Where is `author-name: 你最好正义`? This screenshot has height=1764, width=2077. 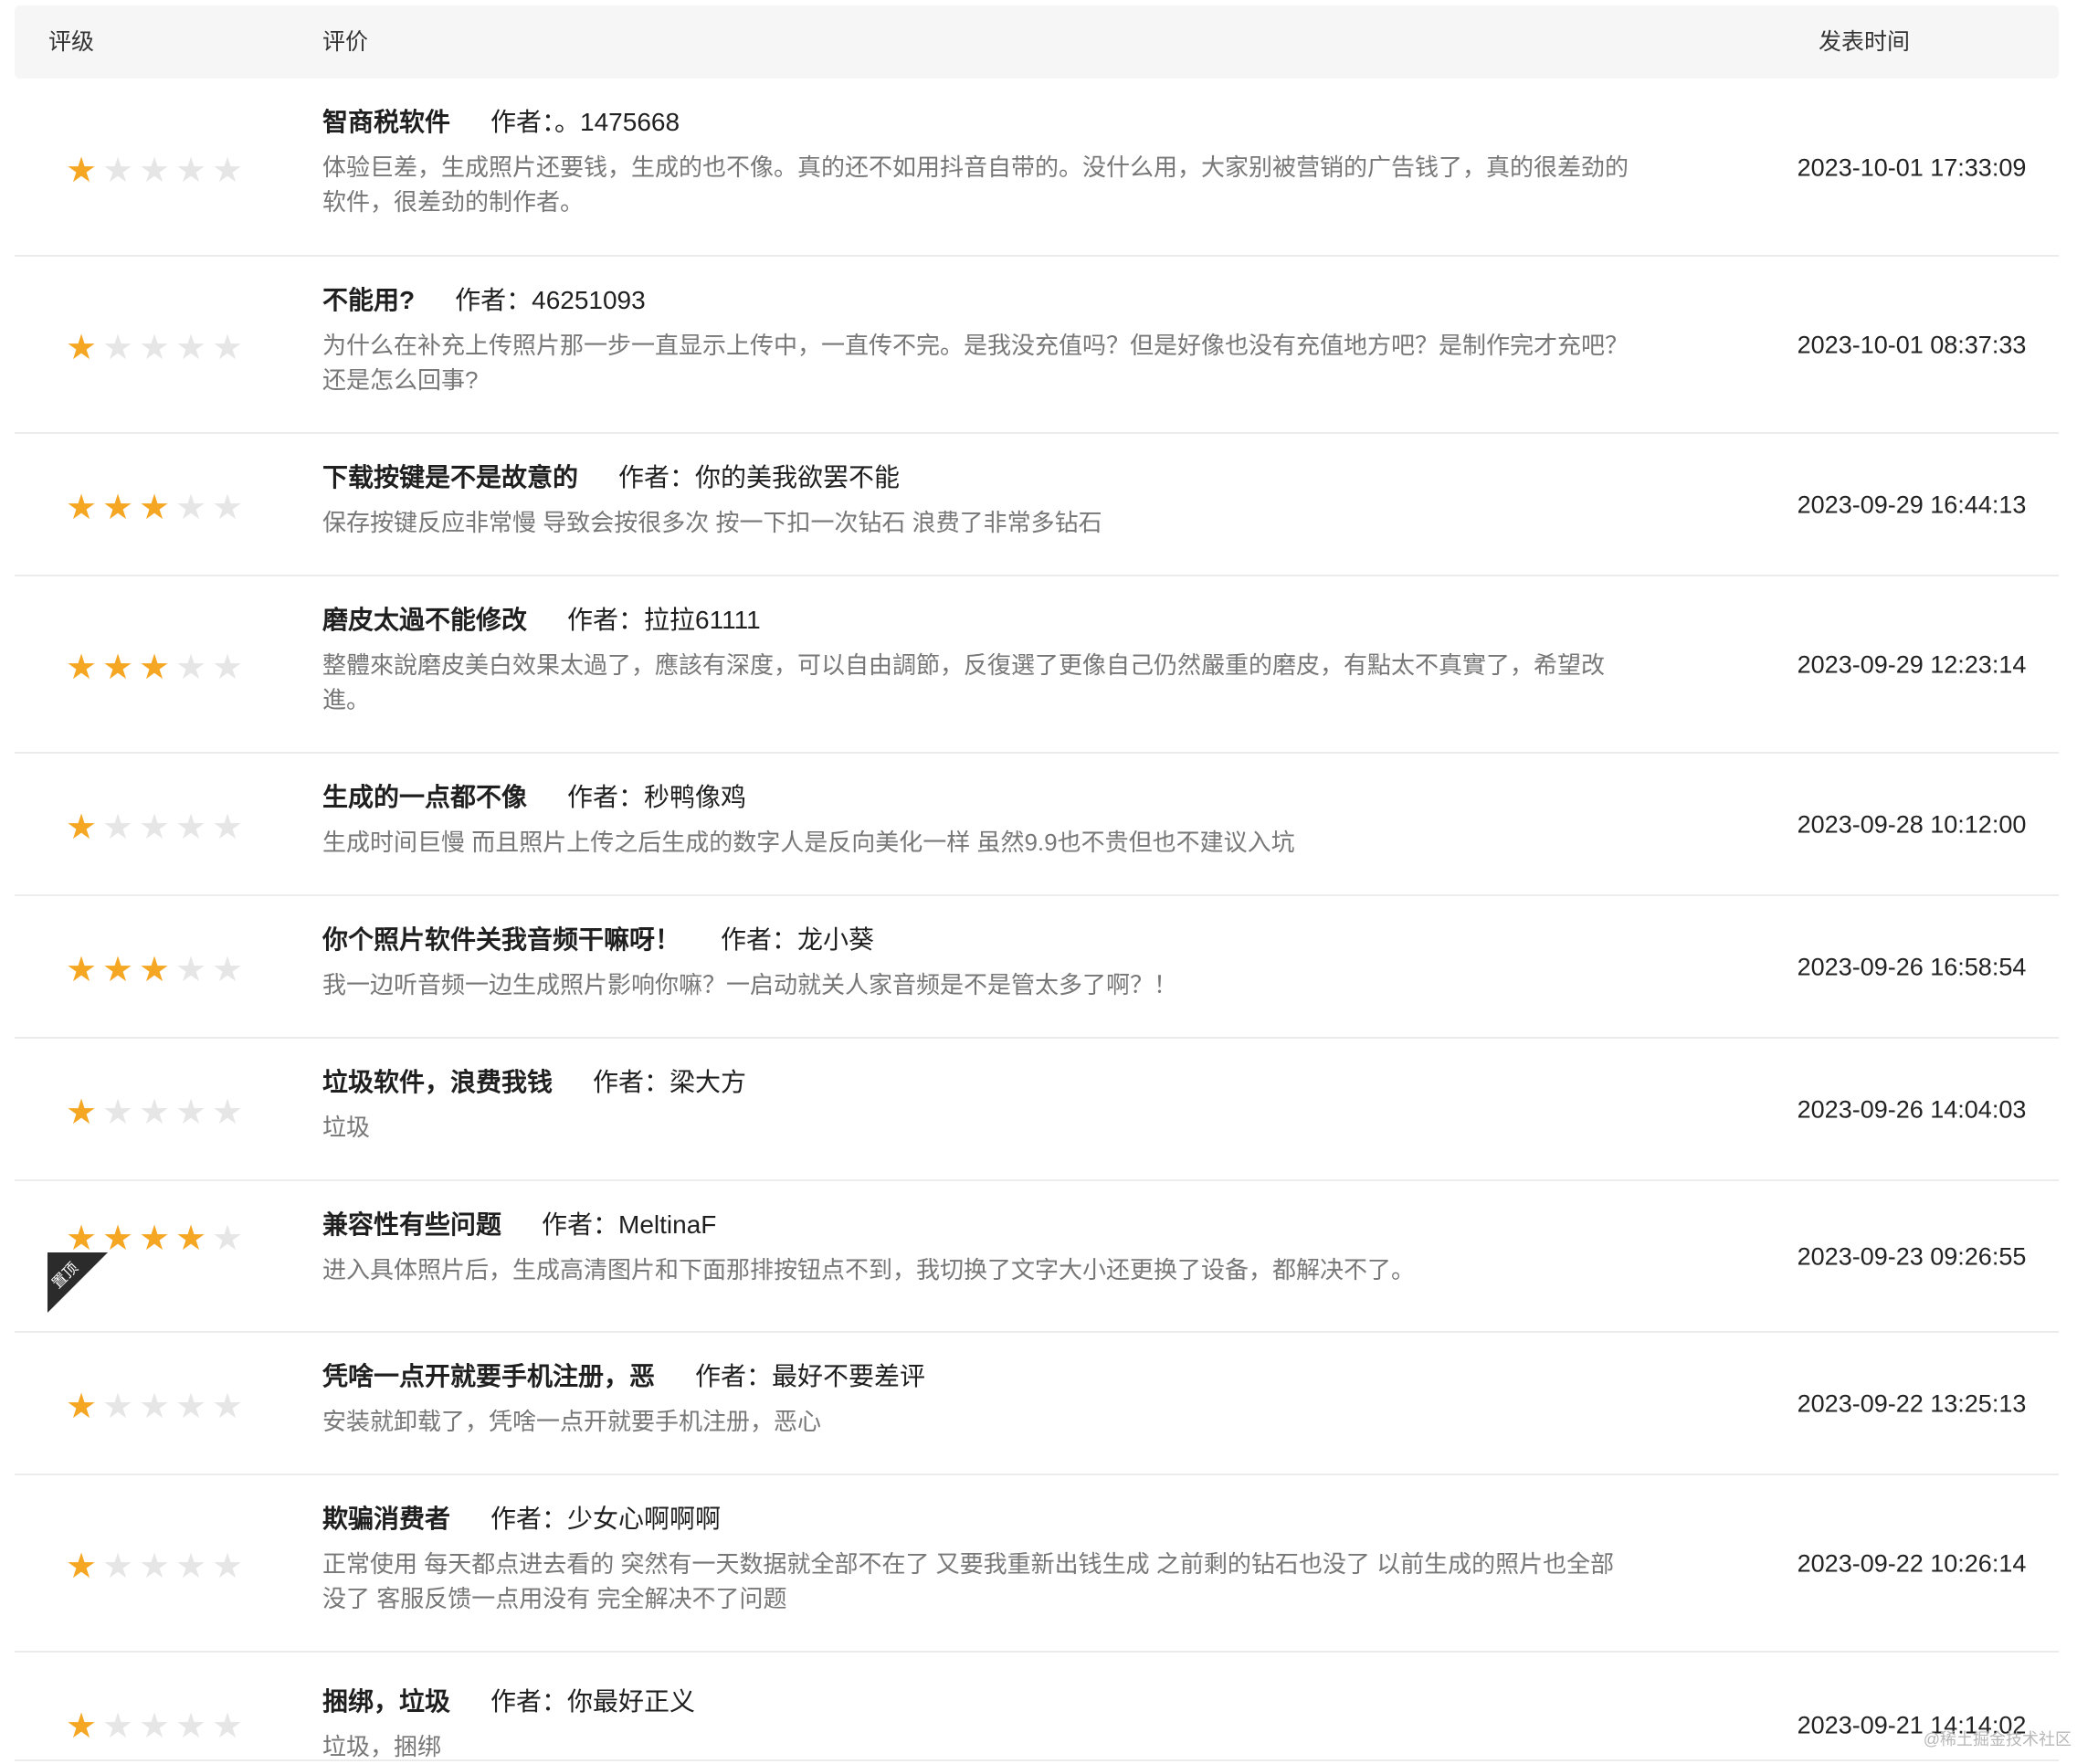 author-name: 你最好正义 is located at coordinates (632, 1702).